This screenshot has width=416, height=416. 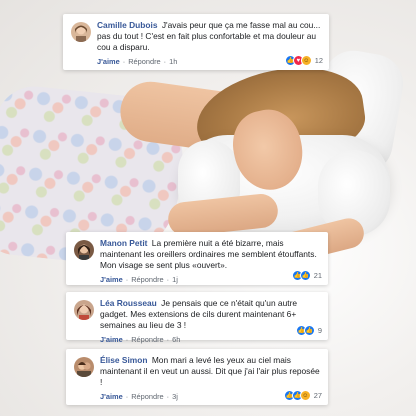 I want to click on comment-time: 6h, so click(x=176, y=339).